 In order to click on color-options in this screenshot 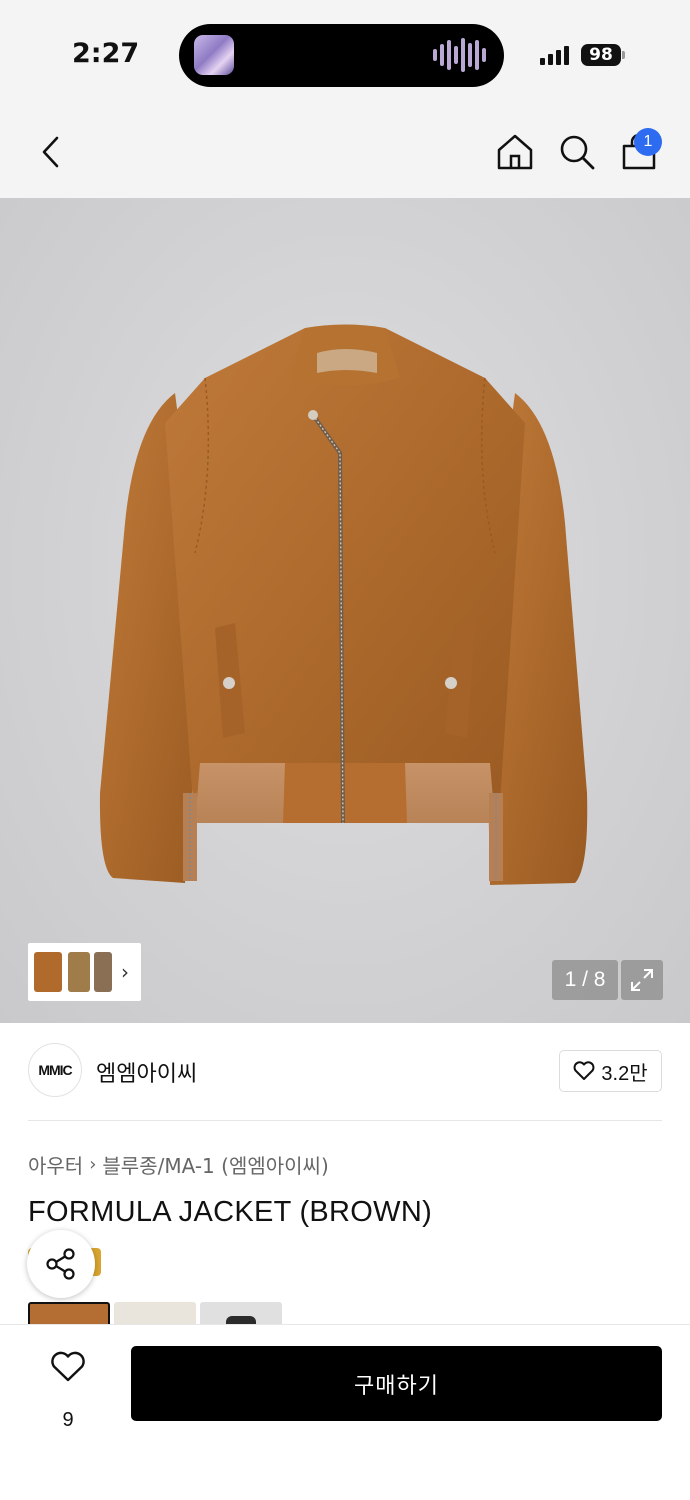, I will do `click(155, 1314)`.